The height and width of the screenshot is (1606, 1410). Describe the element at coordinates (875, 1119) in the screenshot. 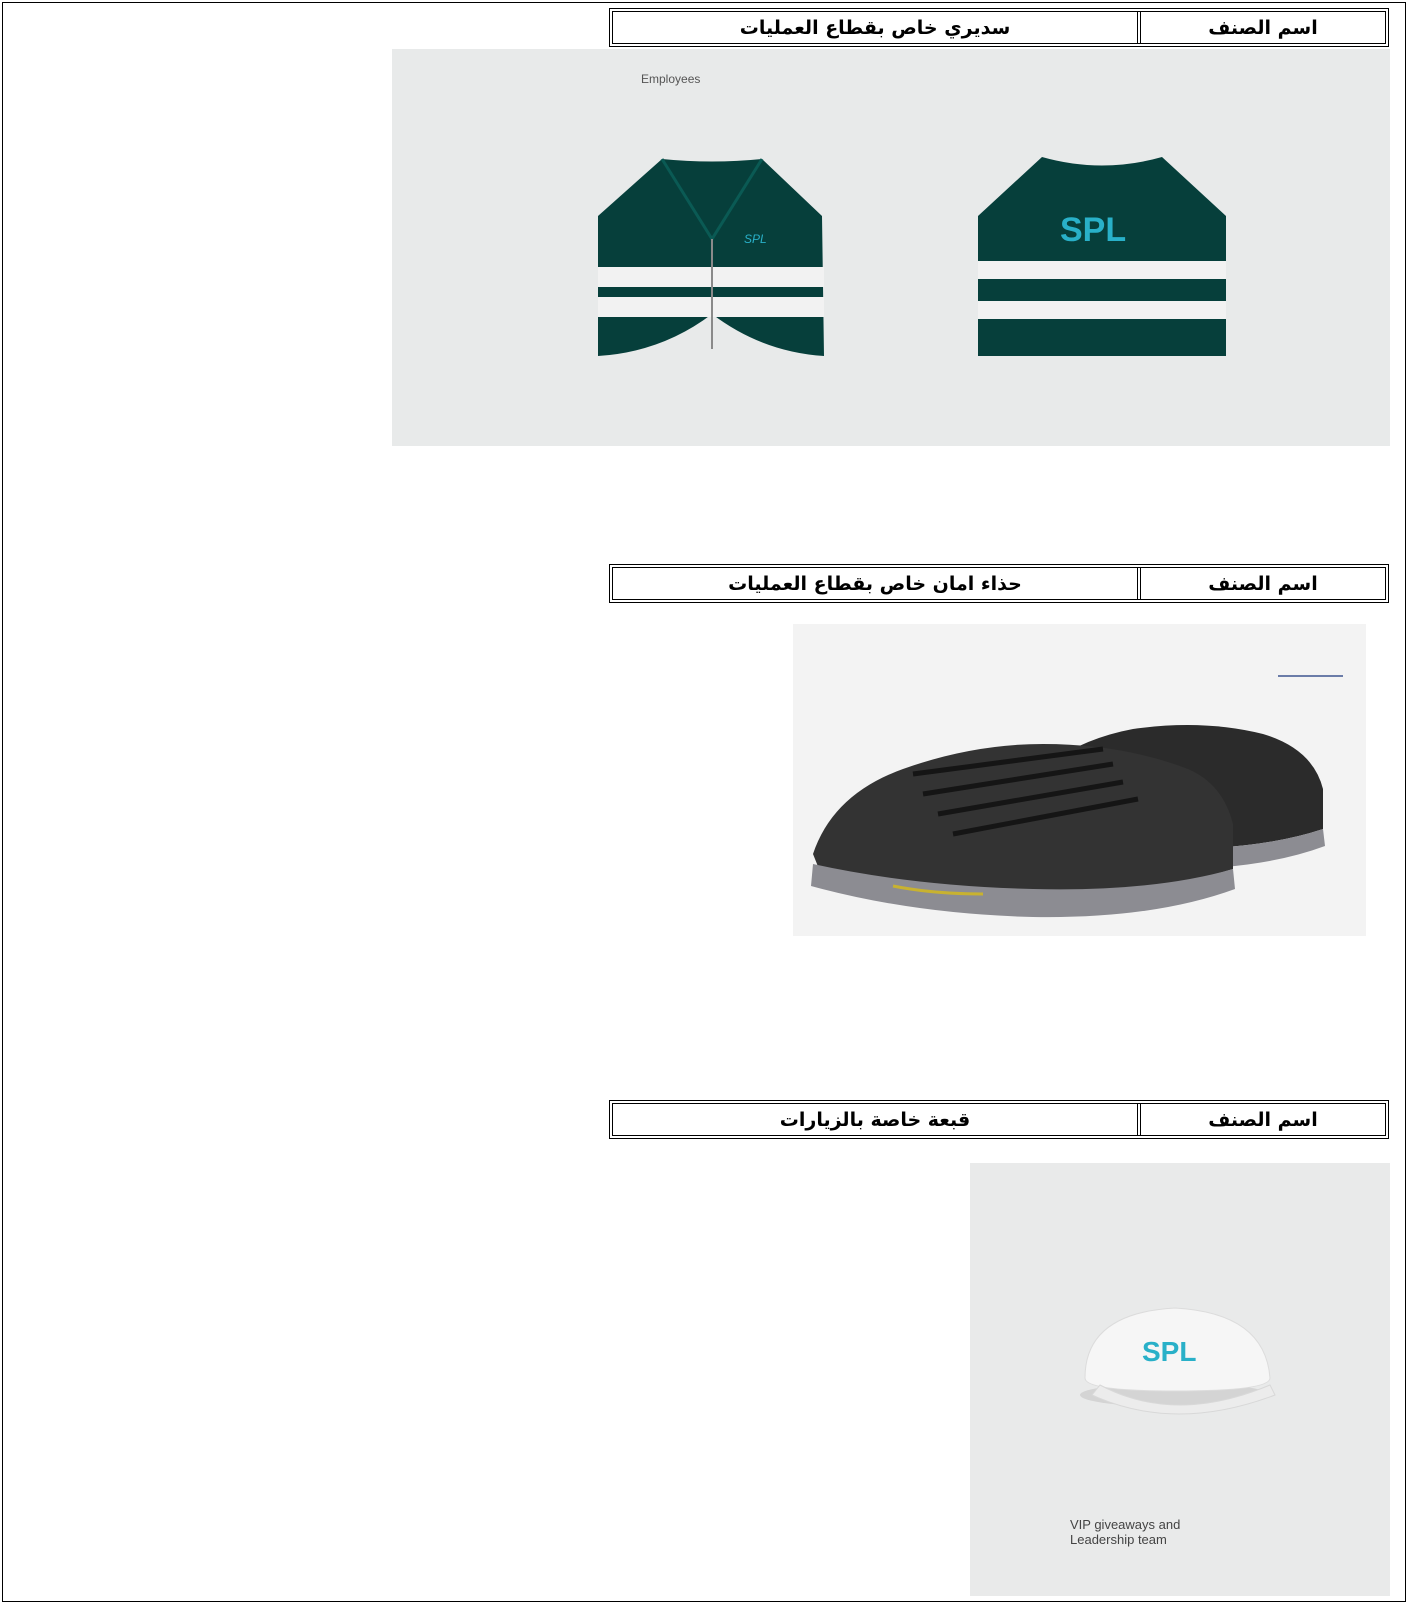

I see `item-name: قبعة خاصة بالزيارات` at that location.